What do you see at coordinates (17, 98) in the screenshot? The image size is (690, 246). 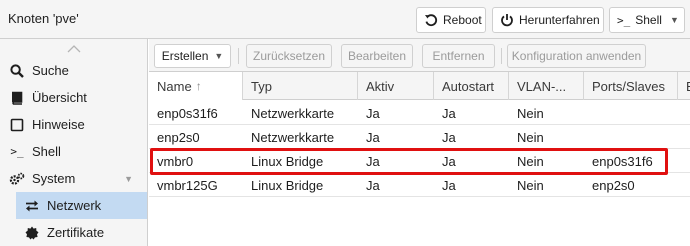 I see `book-icon` at bounding box center [17, 98].